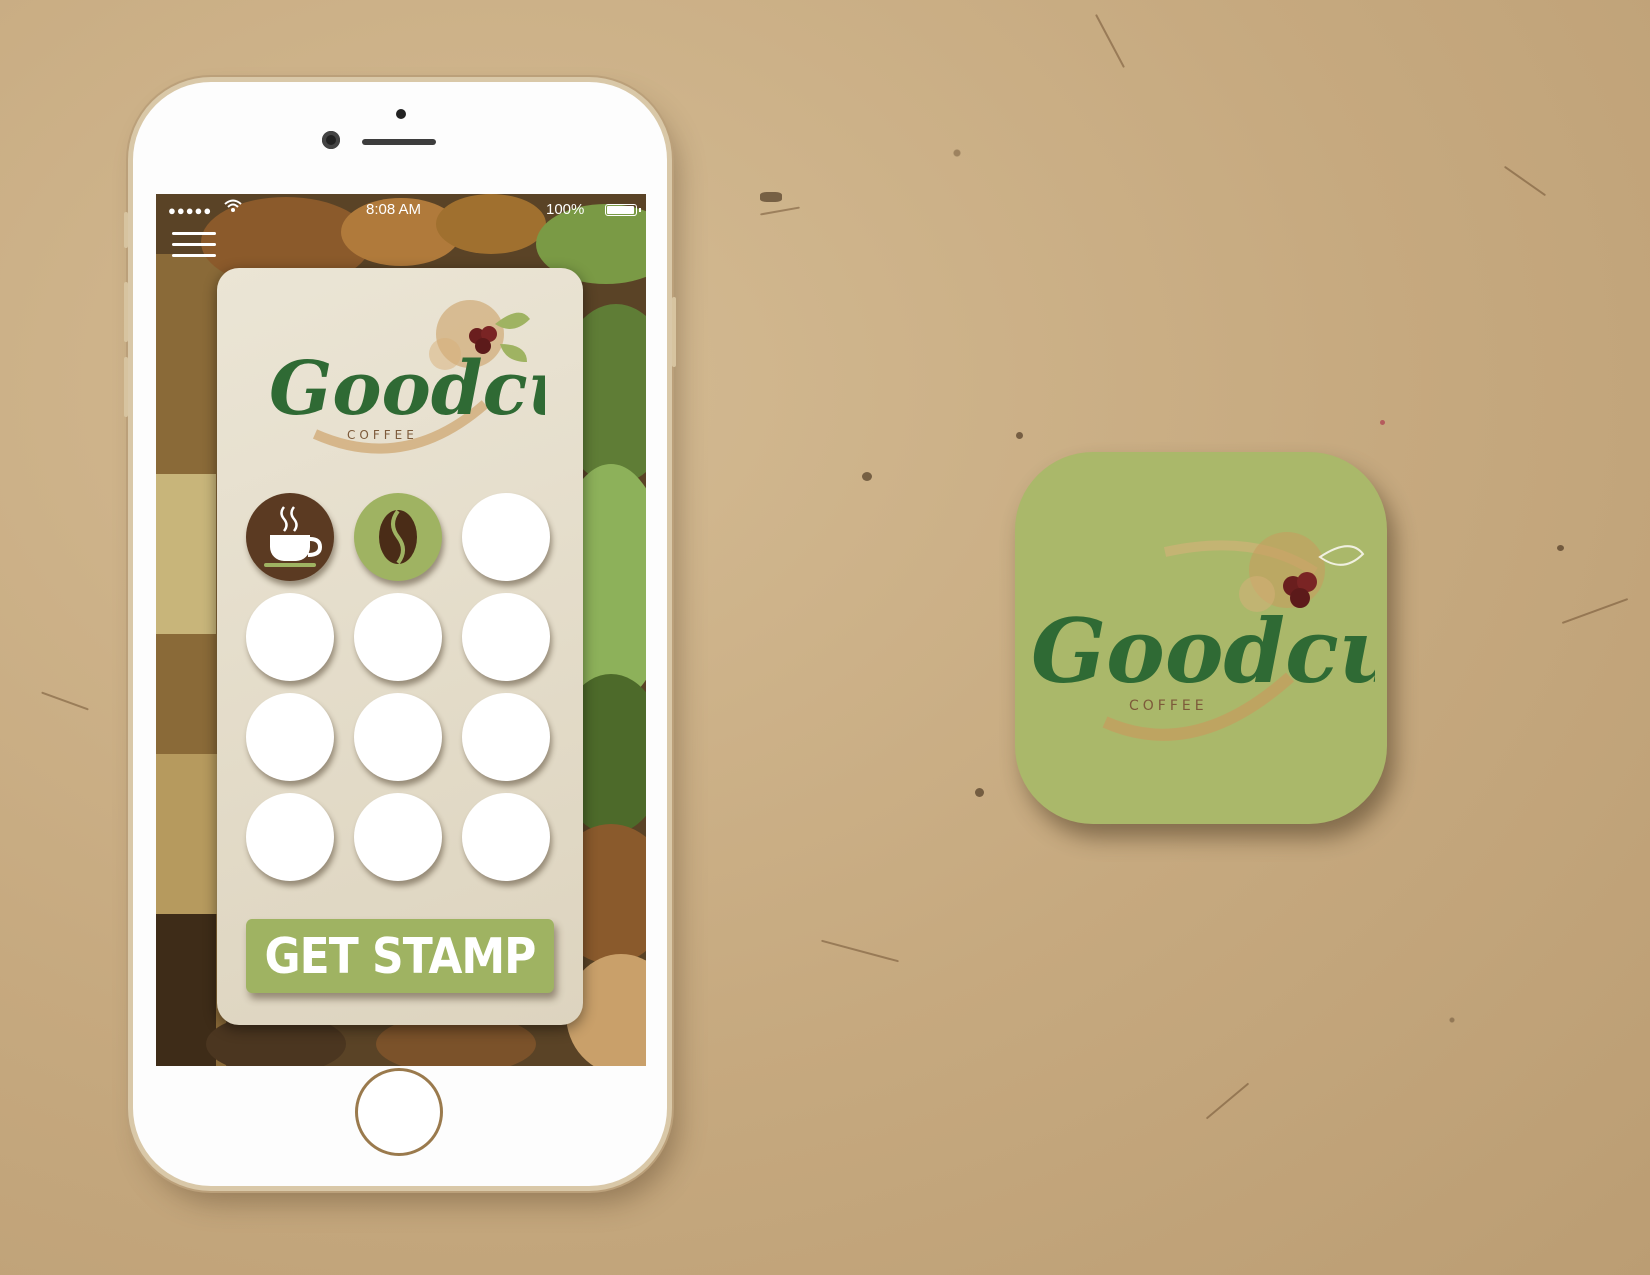  What do you see at coordinates (400, 956) in the screenshot?
I see `get-stamp-button: GET STAMP` at bounding box center [400, 956].